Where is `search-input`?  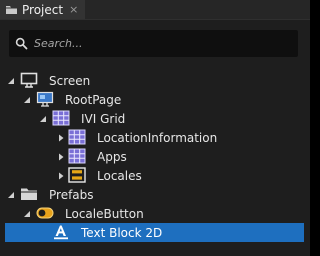
search-input is located at coordinates (154, 43).